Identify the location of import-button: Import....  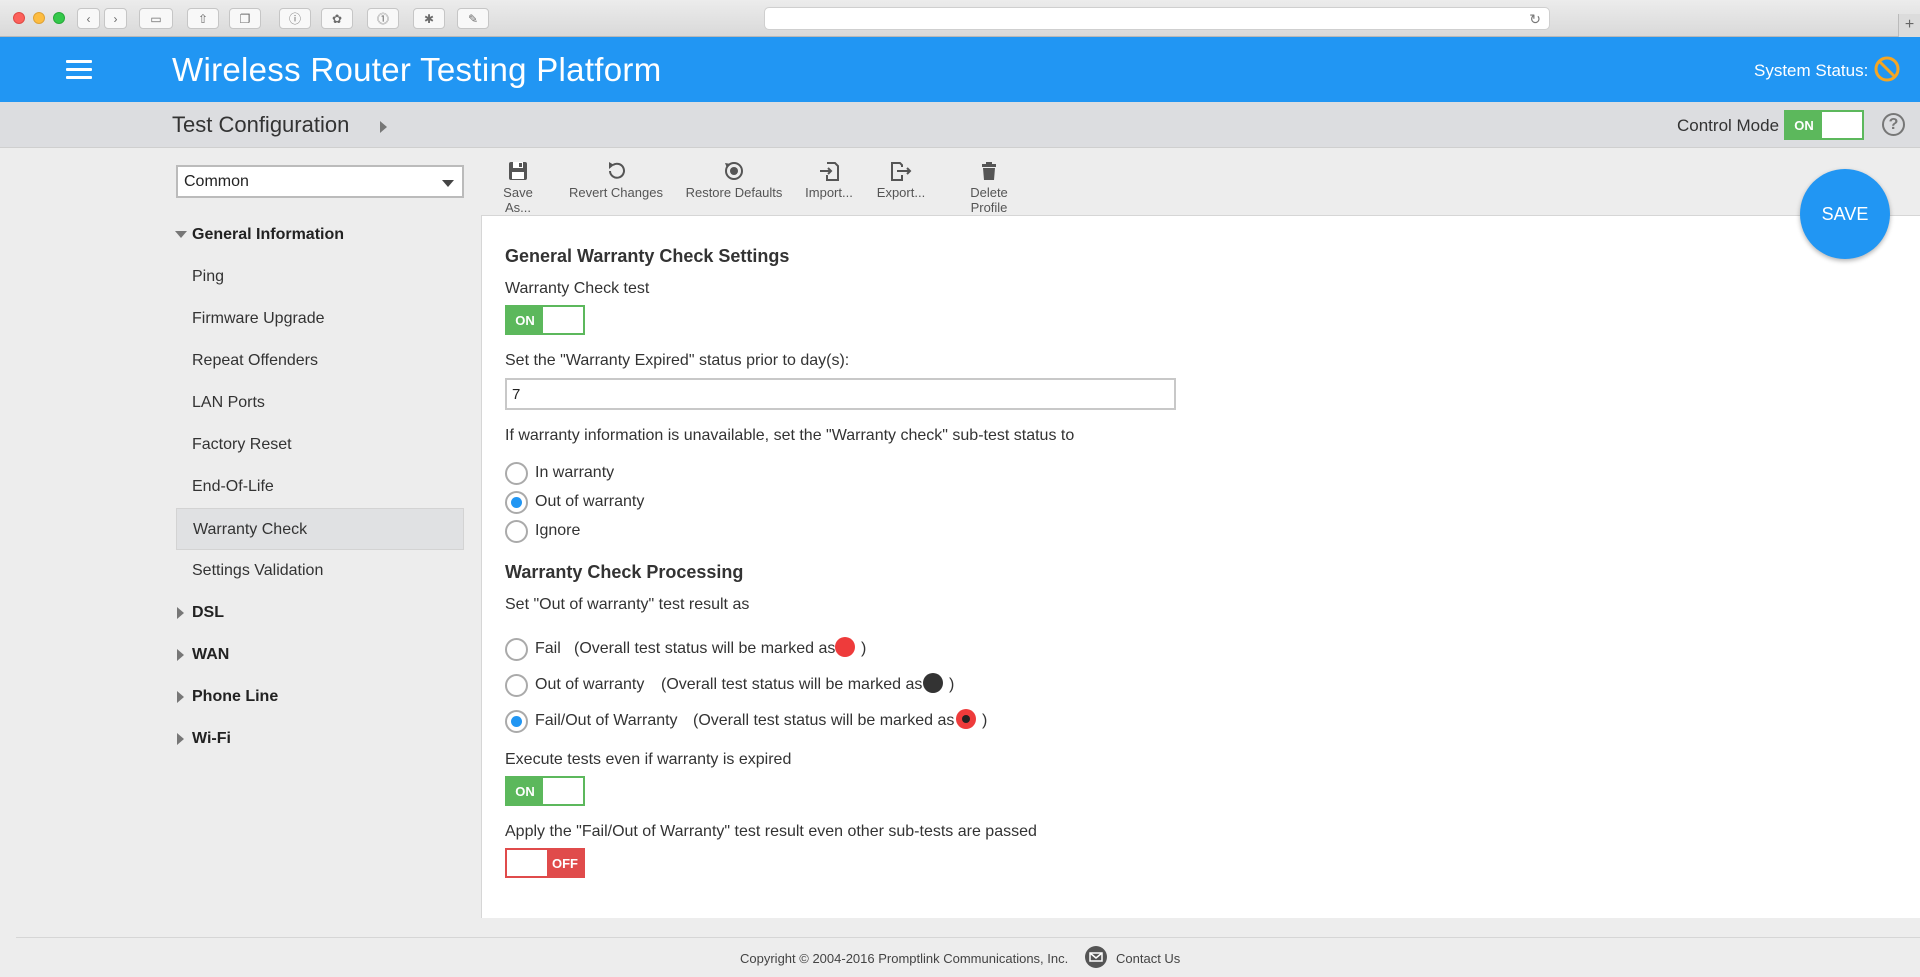
(829, 180).